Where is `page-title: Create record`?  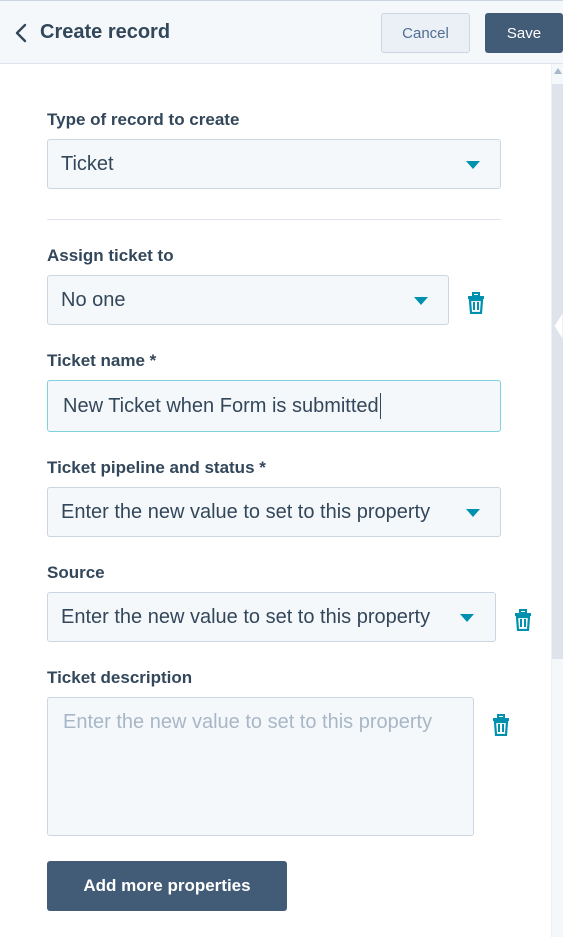
page-title: Create record is located at coordinates (105, 32).